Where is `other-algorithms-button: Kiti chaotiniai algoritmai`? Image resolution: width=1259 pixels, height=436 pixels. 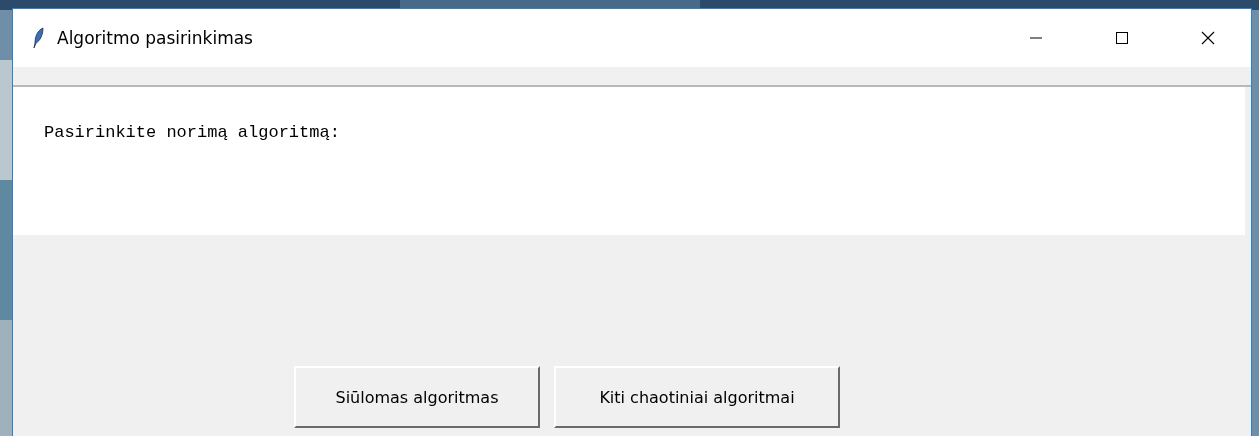 other-algorithms-button: Kiti chaotiniai algoritmai is located at coordinates (697, 397).